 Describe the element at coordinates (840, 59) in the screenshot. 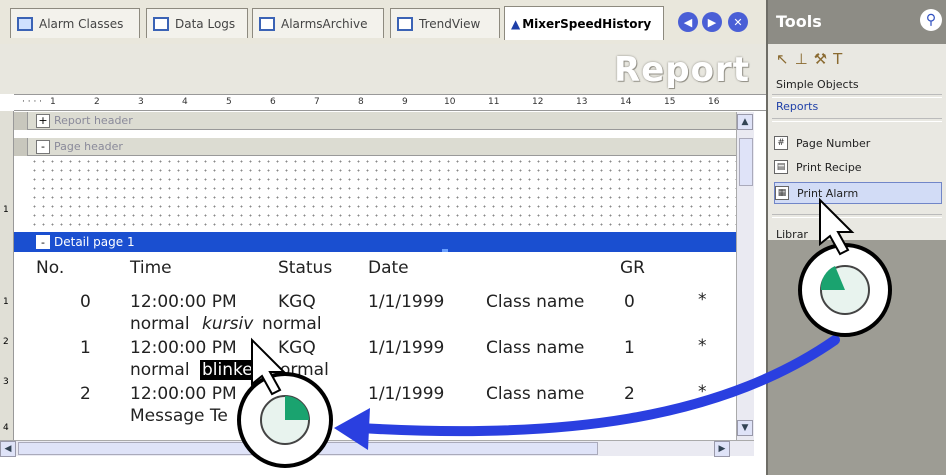

I see `text-tool-icon: T` at that location.